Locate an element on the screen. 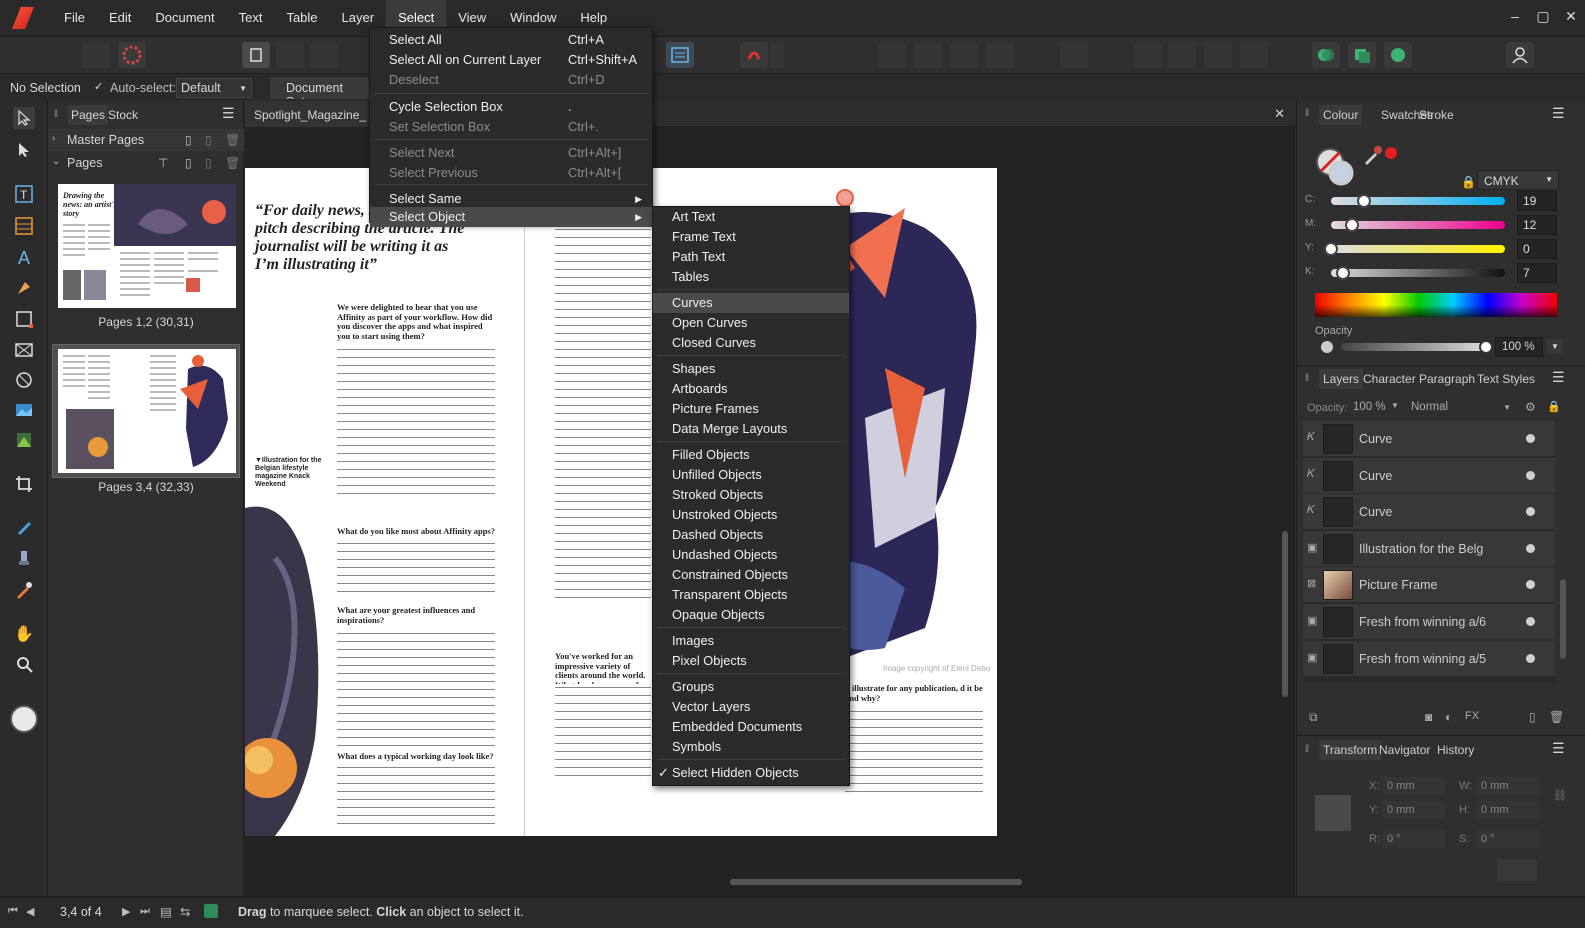 This screenshot has height=928, width=1585. layer-row: ▣ Fresh from winning a/5 is located at coordinates (1429, 658).